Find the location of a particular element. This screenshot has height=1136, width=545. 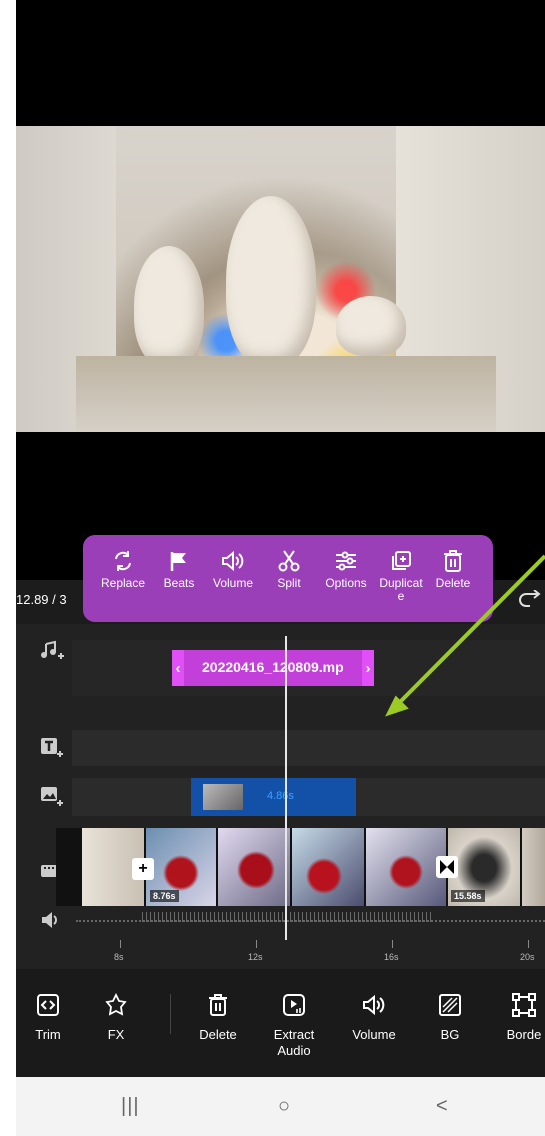

transition-icon is located at coordinates (447, 867).